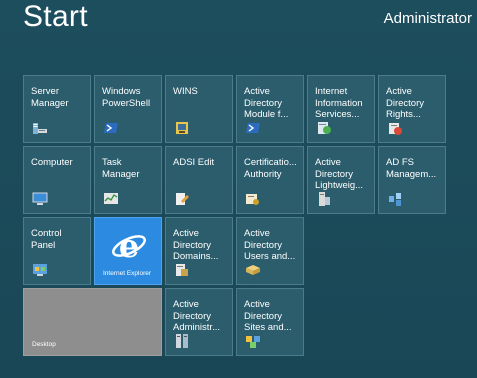  I want to click on tile-label: ADSI Edit, so click(194, 162).